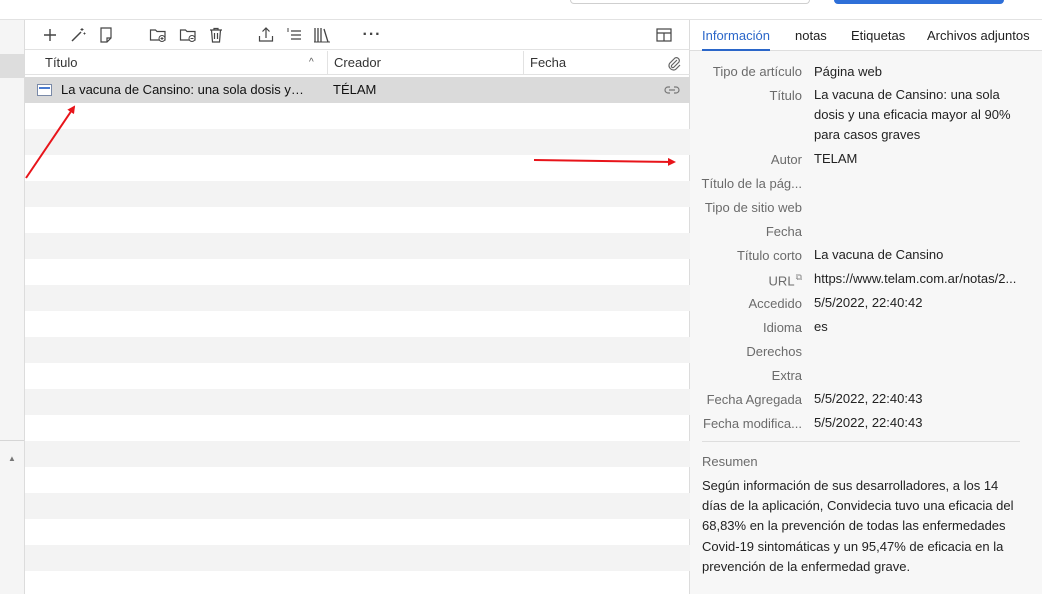 This screenshot has height=594, width=1042. I want to click on column-header-creator: Creador, so click(425, 63).